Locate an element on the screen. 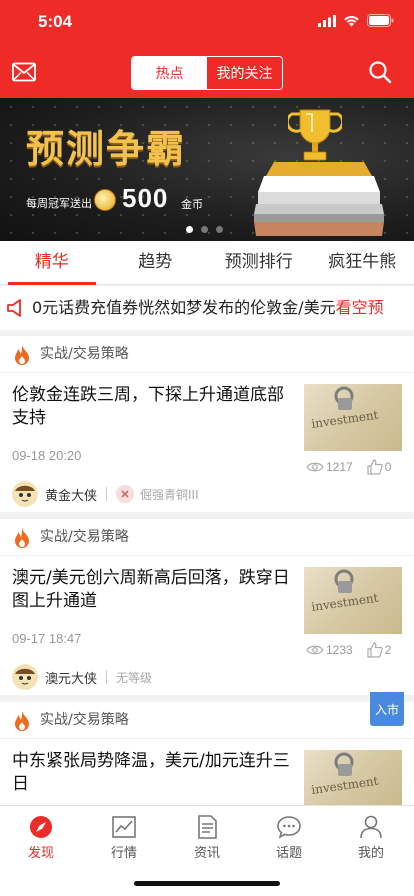  views-group: 1233 is located at coordinates (329, 650).